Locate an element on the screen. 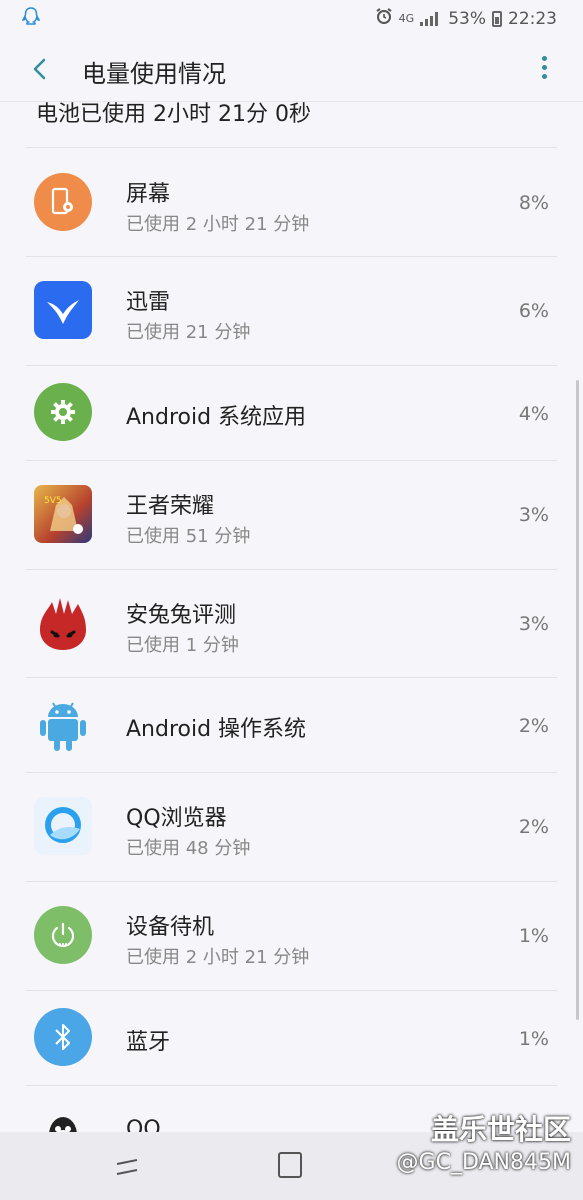 This screenshot has width=583, height=1200. status-icons: 4G 53% 22:23 is located at coordinates (466, 18).